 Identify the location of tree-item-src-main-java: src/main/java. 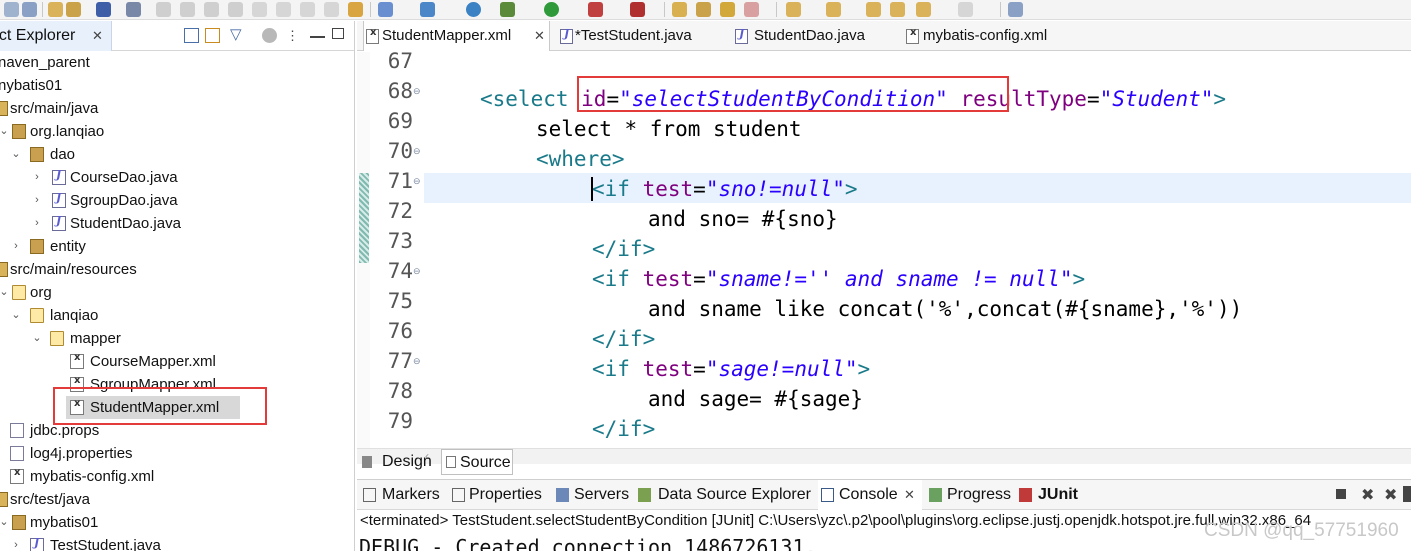
(177, 108).